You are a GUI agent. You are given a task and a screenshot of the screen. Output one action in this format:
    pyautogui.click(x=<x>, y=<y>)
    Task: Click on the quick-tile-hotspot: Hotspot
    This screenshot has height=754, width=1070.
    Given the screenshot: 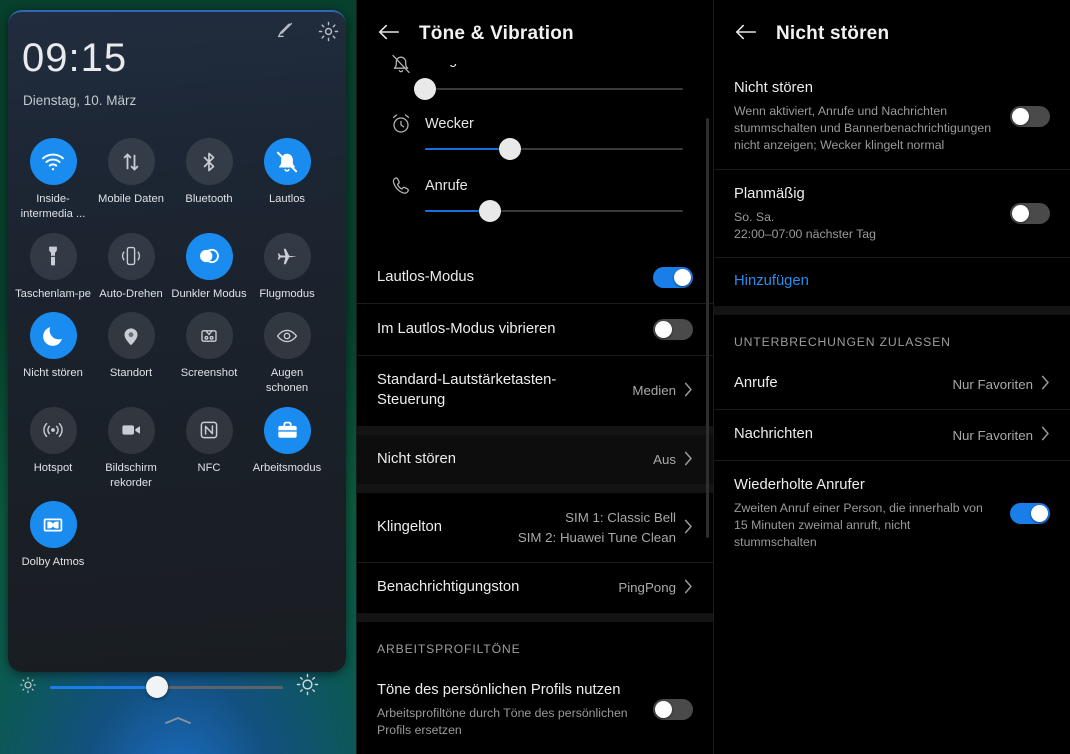 What is the action you would take?
    pyautogui.click(x=53, y=448)
    